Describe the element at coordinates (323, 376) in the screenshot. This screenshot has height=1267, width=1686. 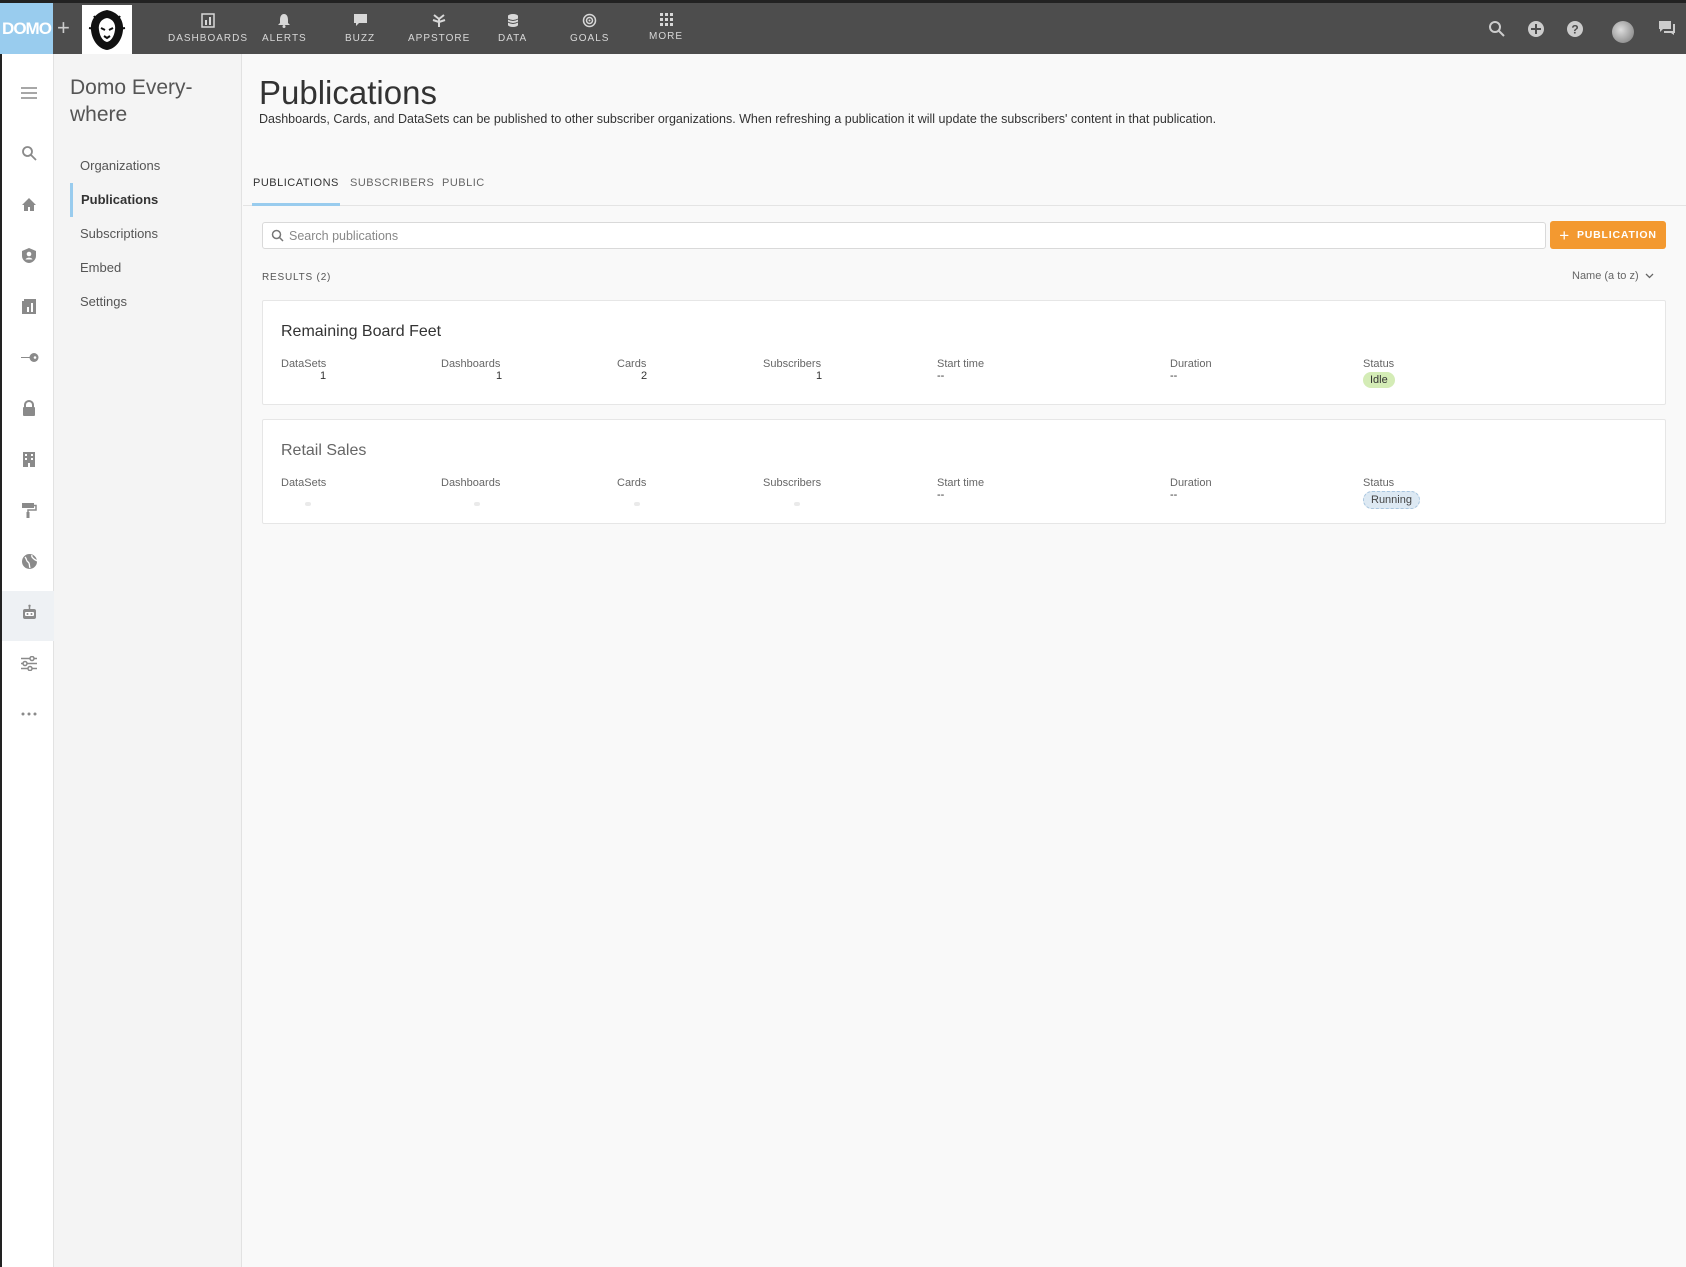
I see `stat-value-datasets: 1` at that location.